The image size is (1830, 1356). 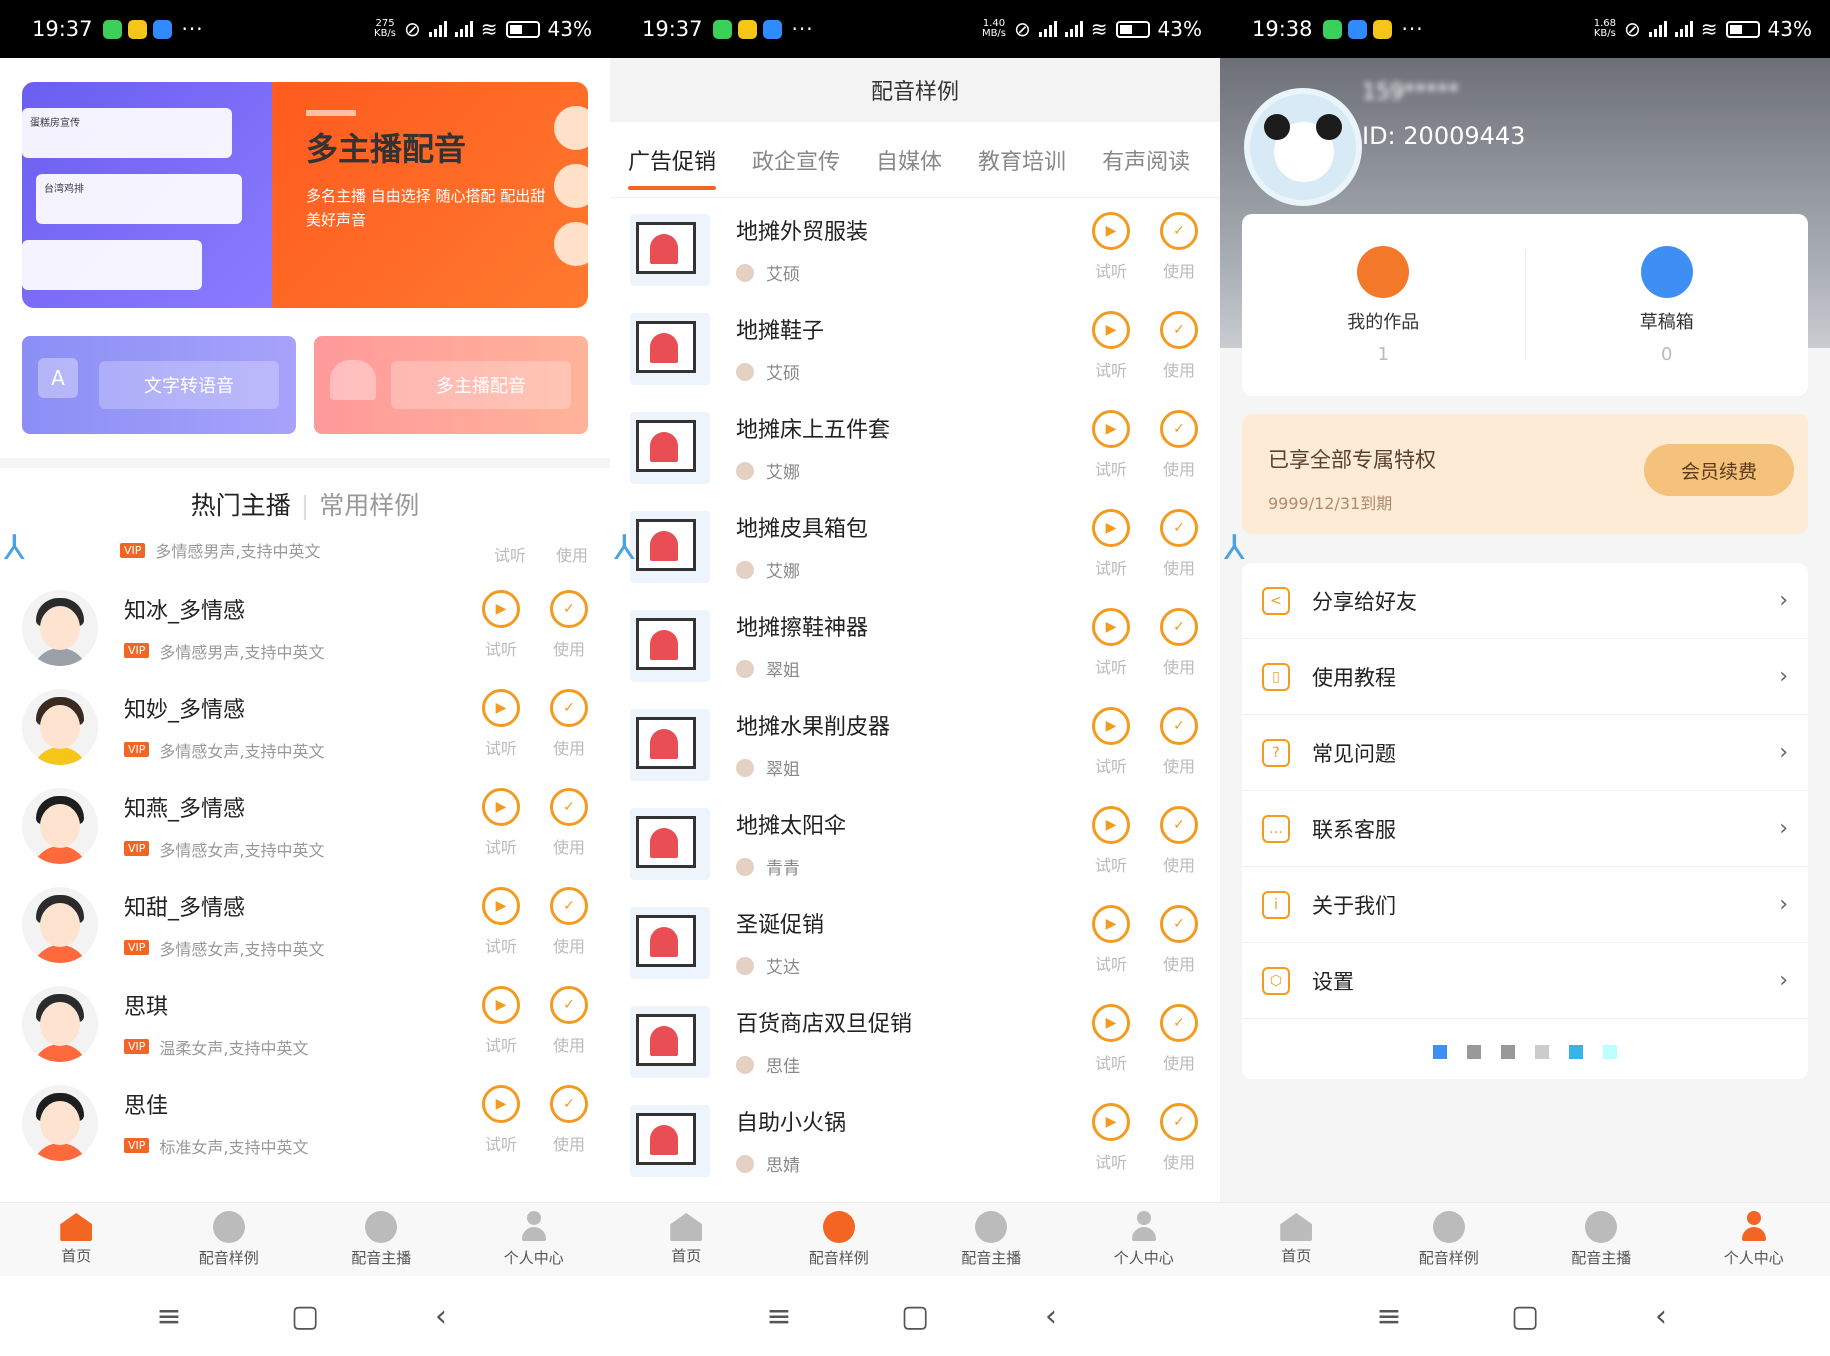 I want to click on multi-host-button: 多主播配音, so click(x=451, y=385).